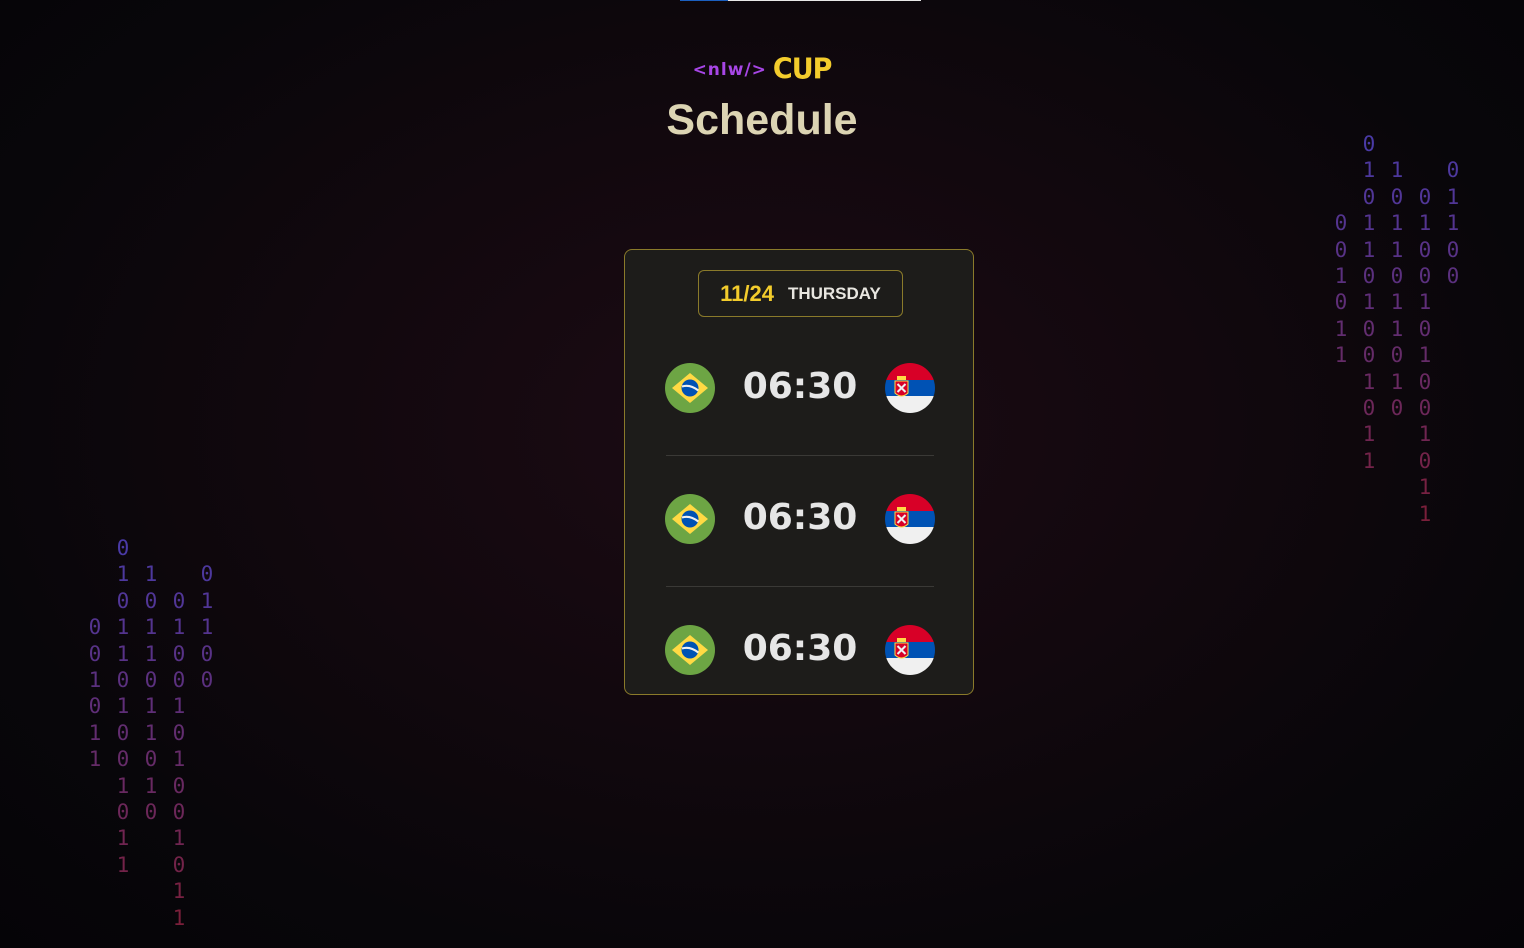 Image resolution: width=1524 pixels, height=948 pixels. I want to click on top-progress-bar, so click(800, 0).